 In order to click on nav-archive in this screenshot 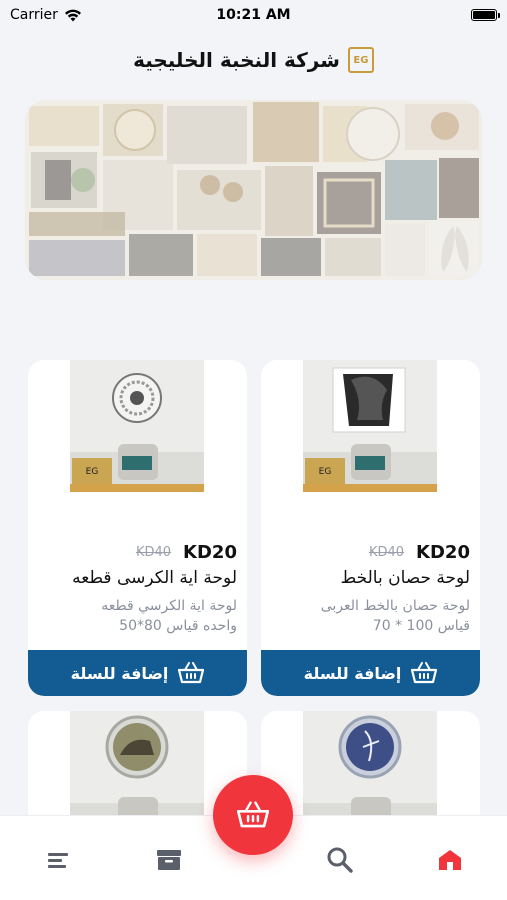, I will do `click(169, 860)`.